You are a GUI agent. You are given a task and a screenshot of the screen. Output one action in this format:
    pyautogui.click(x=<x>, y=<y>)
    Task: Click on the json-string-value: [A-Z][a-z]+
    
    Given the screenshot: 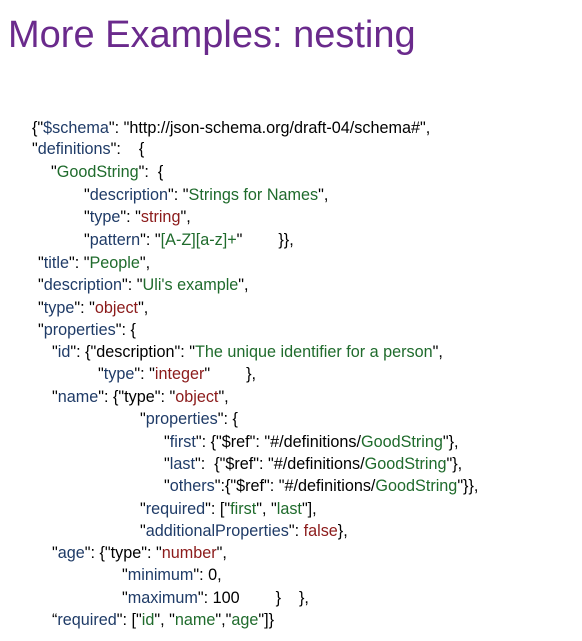 What is the action you would take?
    pyautogui.click(x=198, y=240)
    